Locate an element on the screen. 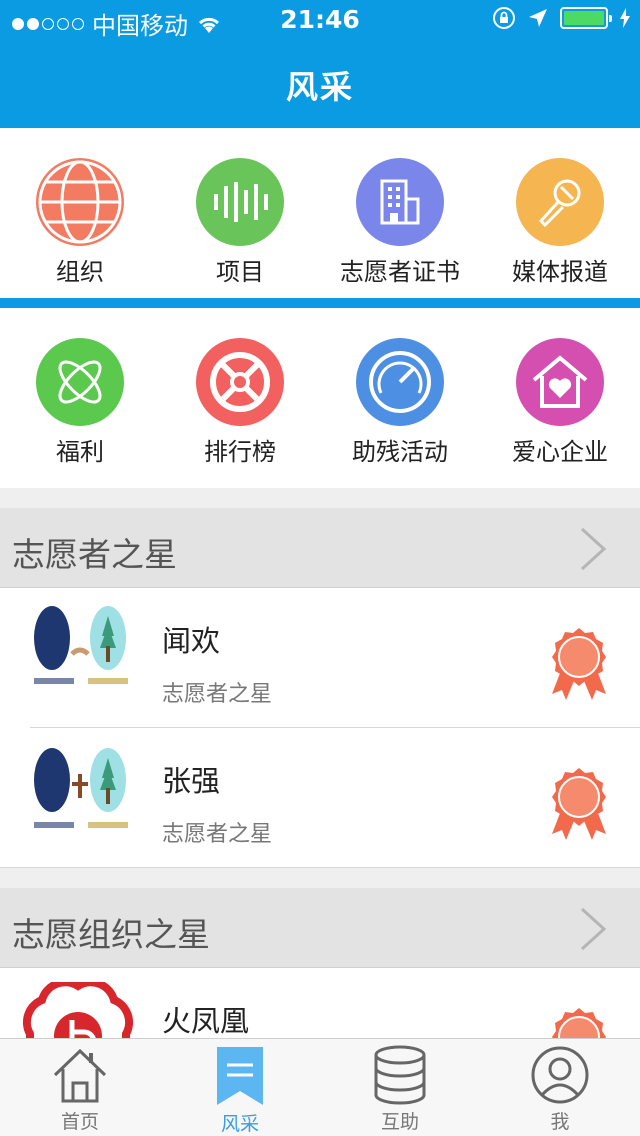  grid-item-label: 志愿者证书 is located at coordinates (400, 272).